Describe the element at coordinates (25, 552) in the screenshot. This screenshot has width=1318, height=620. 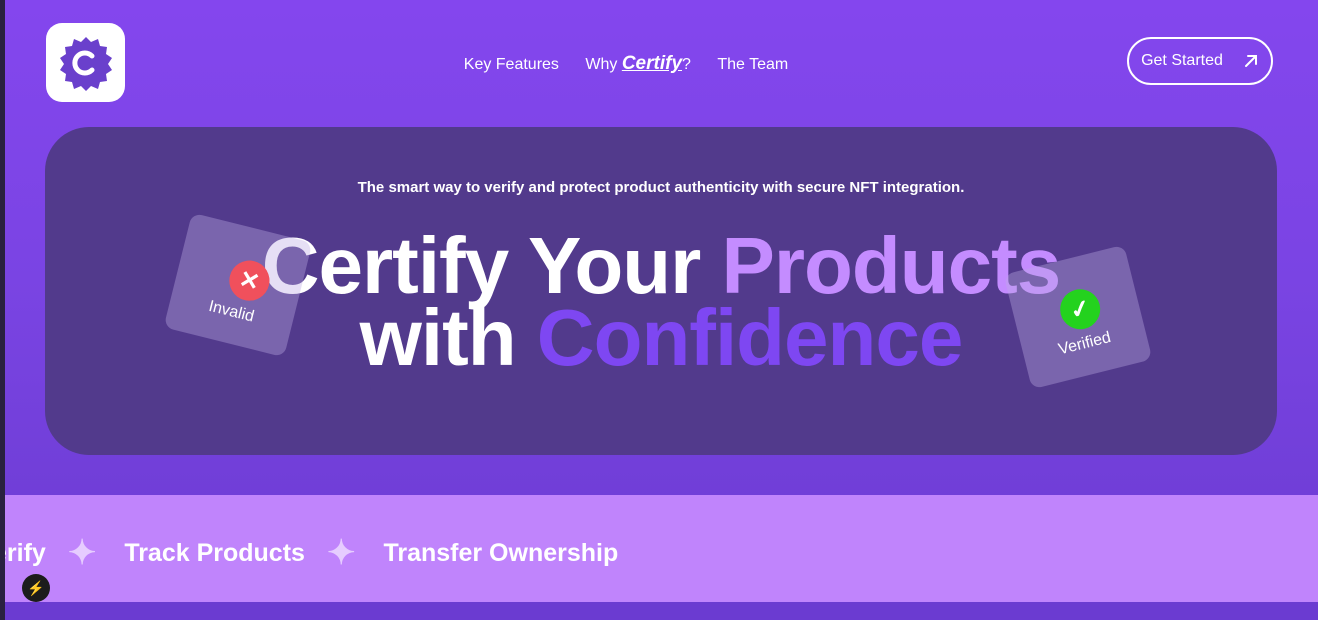
I see `marquee-item: erify` at that location.